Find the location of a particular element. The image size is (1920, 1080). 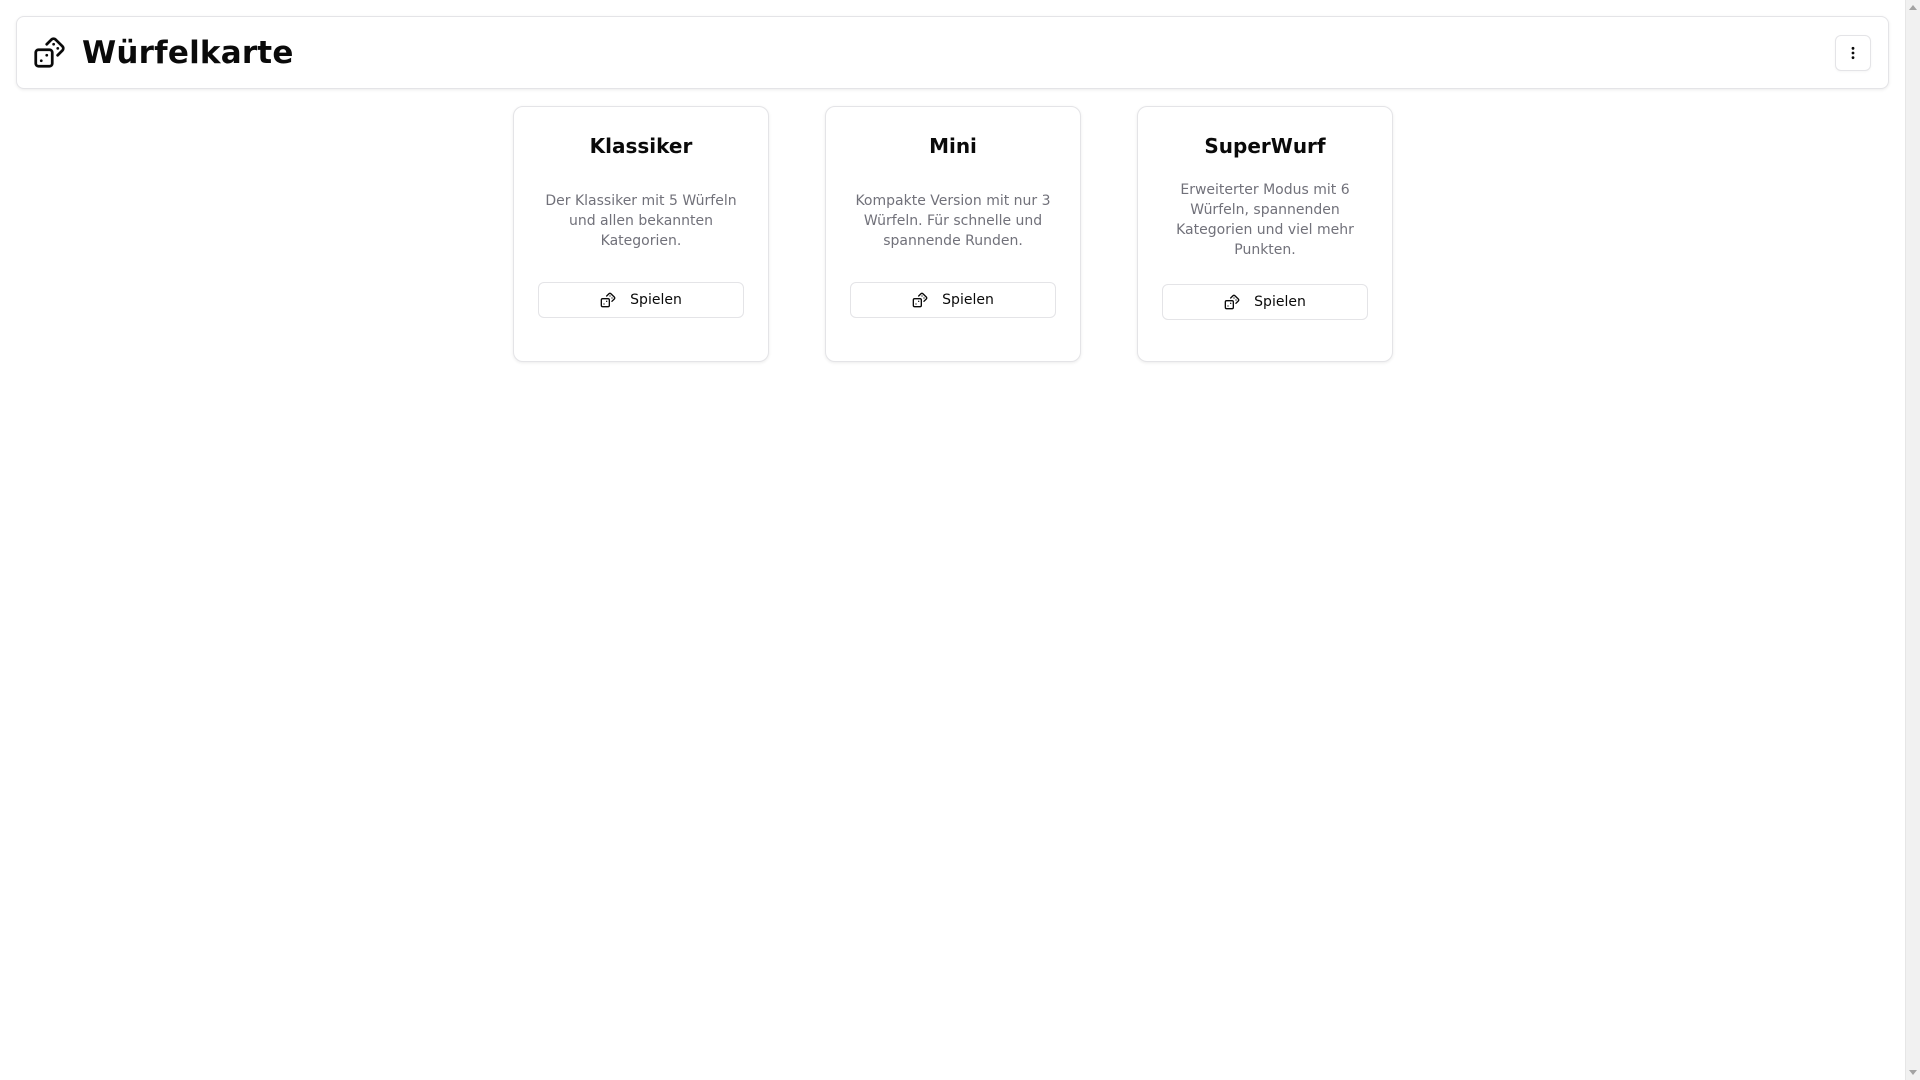

card-title: Mini is located at coordinates (953, 146).